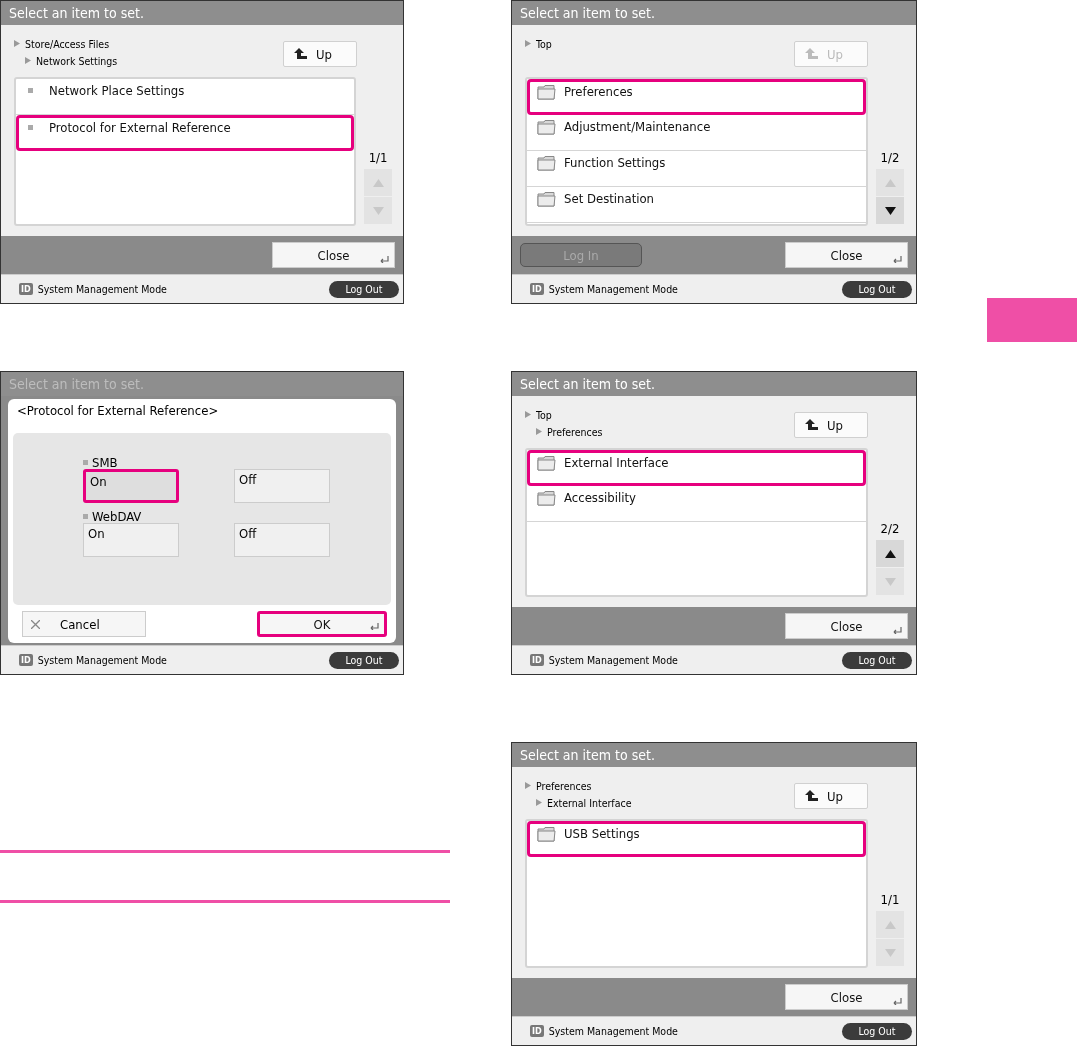 The height and width of the screenshot is (1046, 1077). What do you see at coordinates (609, 198) in the screenshot?
I see `item-label: Set Destination` at bounding box center [609, 198].